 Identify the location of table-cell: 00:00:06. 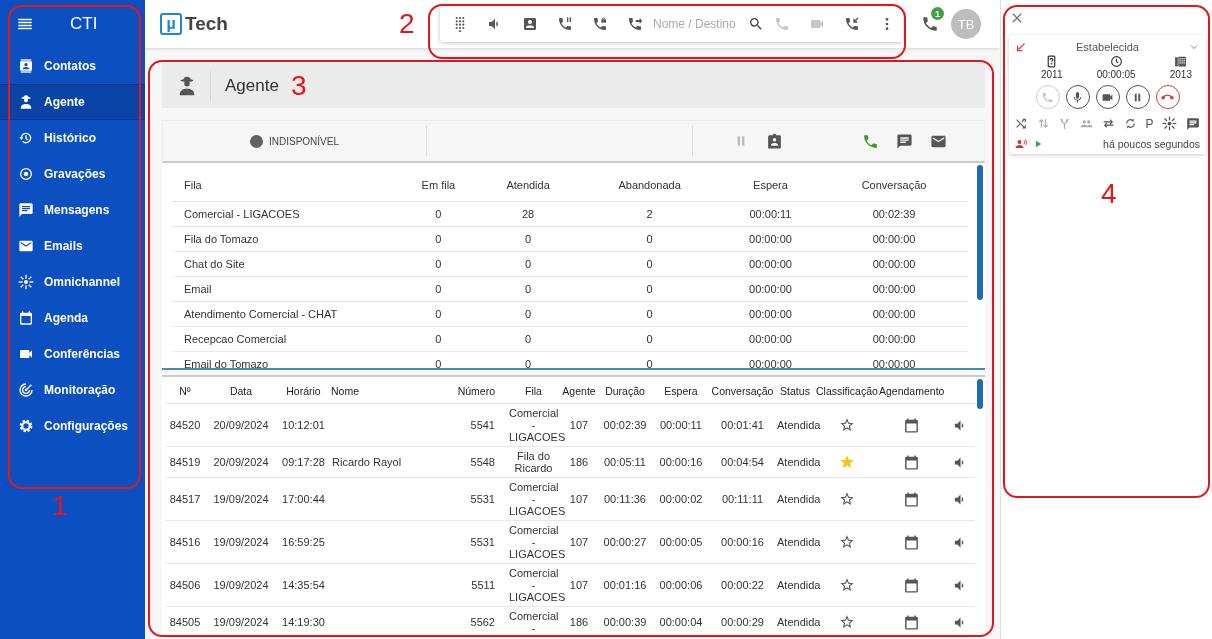
(681, 585).